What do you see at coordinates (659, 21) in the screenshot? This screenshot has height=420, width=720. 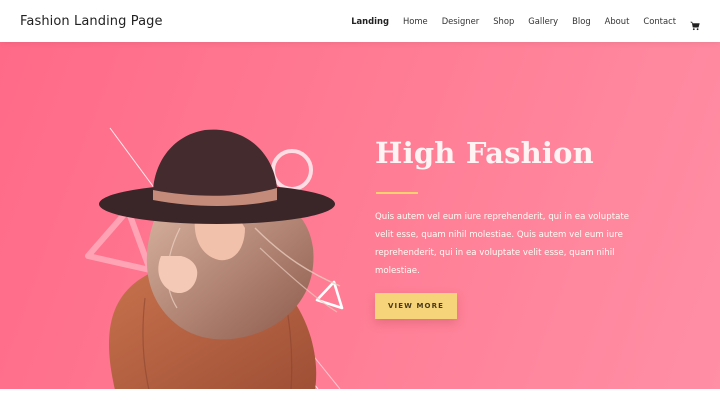 I see `nav-item-contact: Contact` at bounding box center [659, 21].